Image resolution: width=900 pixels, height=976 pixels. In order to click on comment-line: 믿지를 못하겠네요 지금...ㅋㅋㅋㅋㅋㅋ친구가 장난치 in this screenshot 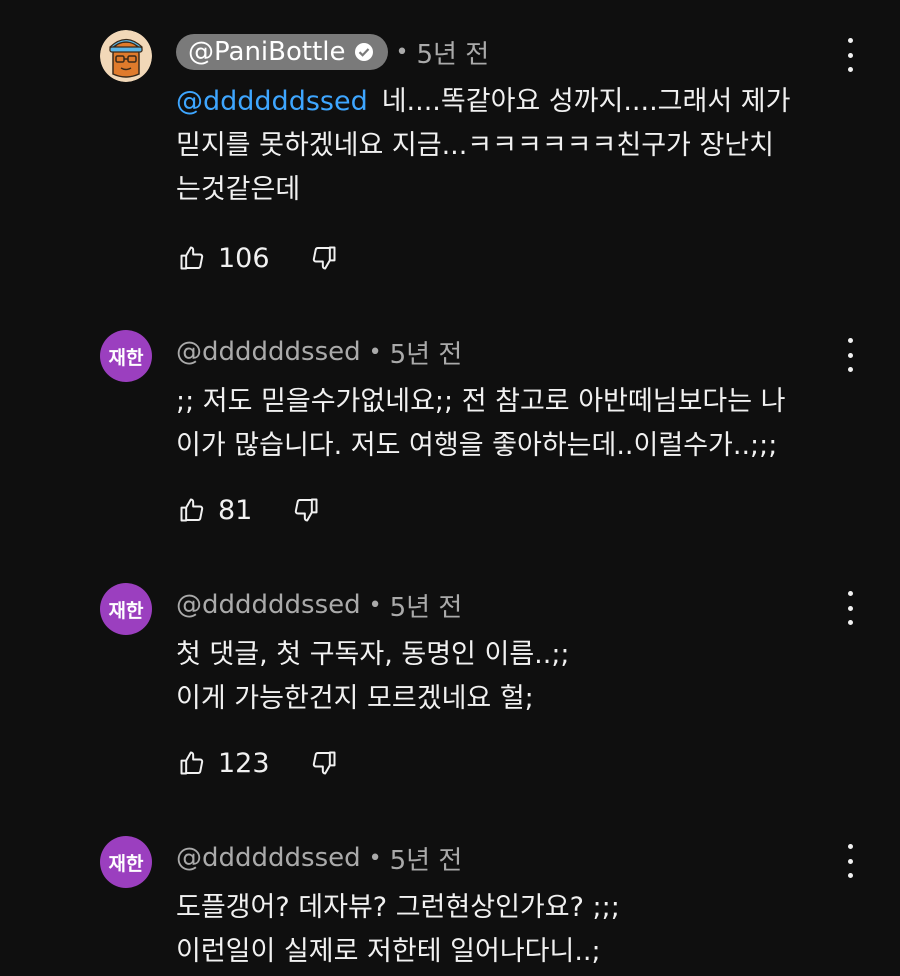, I will do `click(475, 145)`.